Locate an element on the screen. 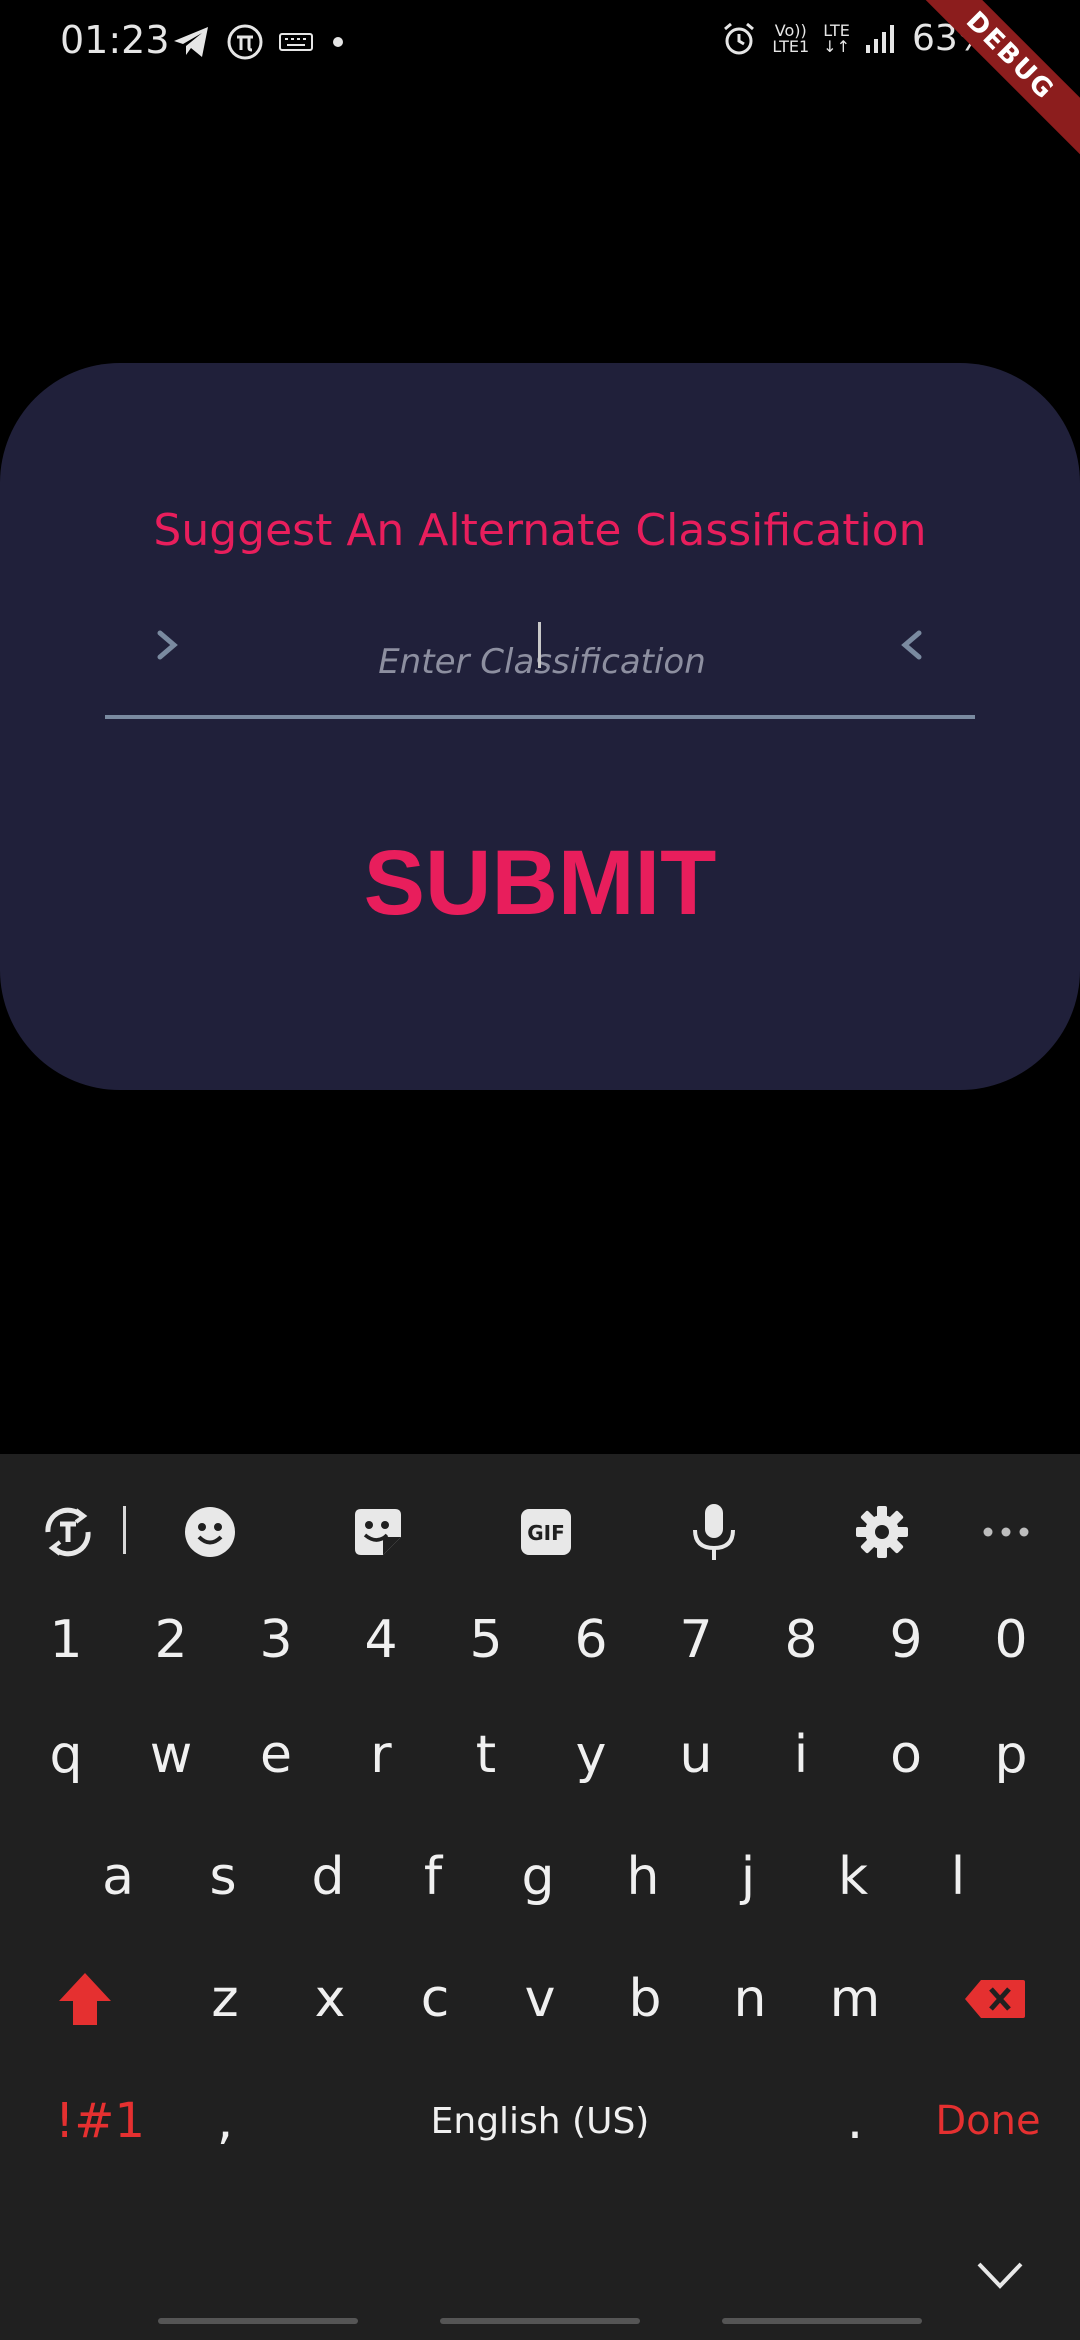 This screenshot has width=1080, height=2340. notification-dot-icon is located at coordinates (338, 42).